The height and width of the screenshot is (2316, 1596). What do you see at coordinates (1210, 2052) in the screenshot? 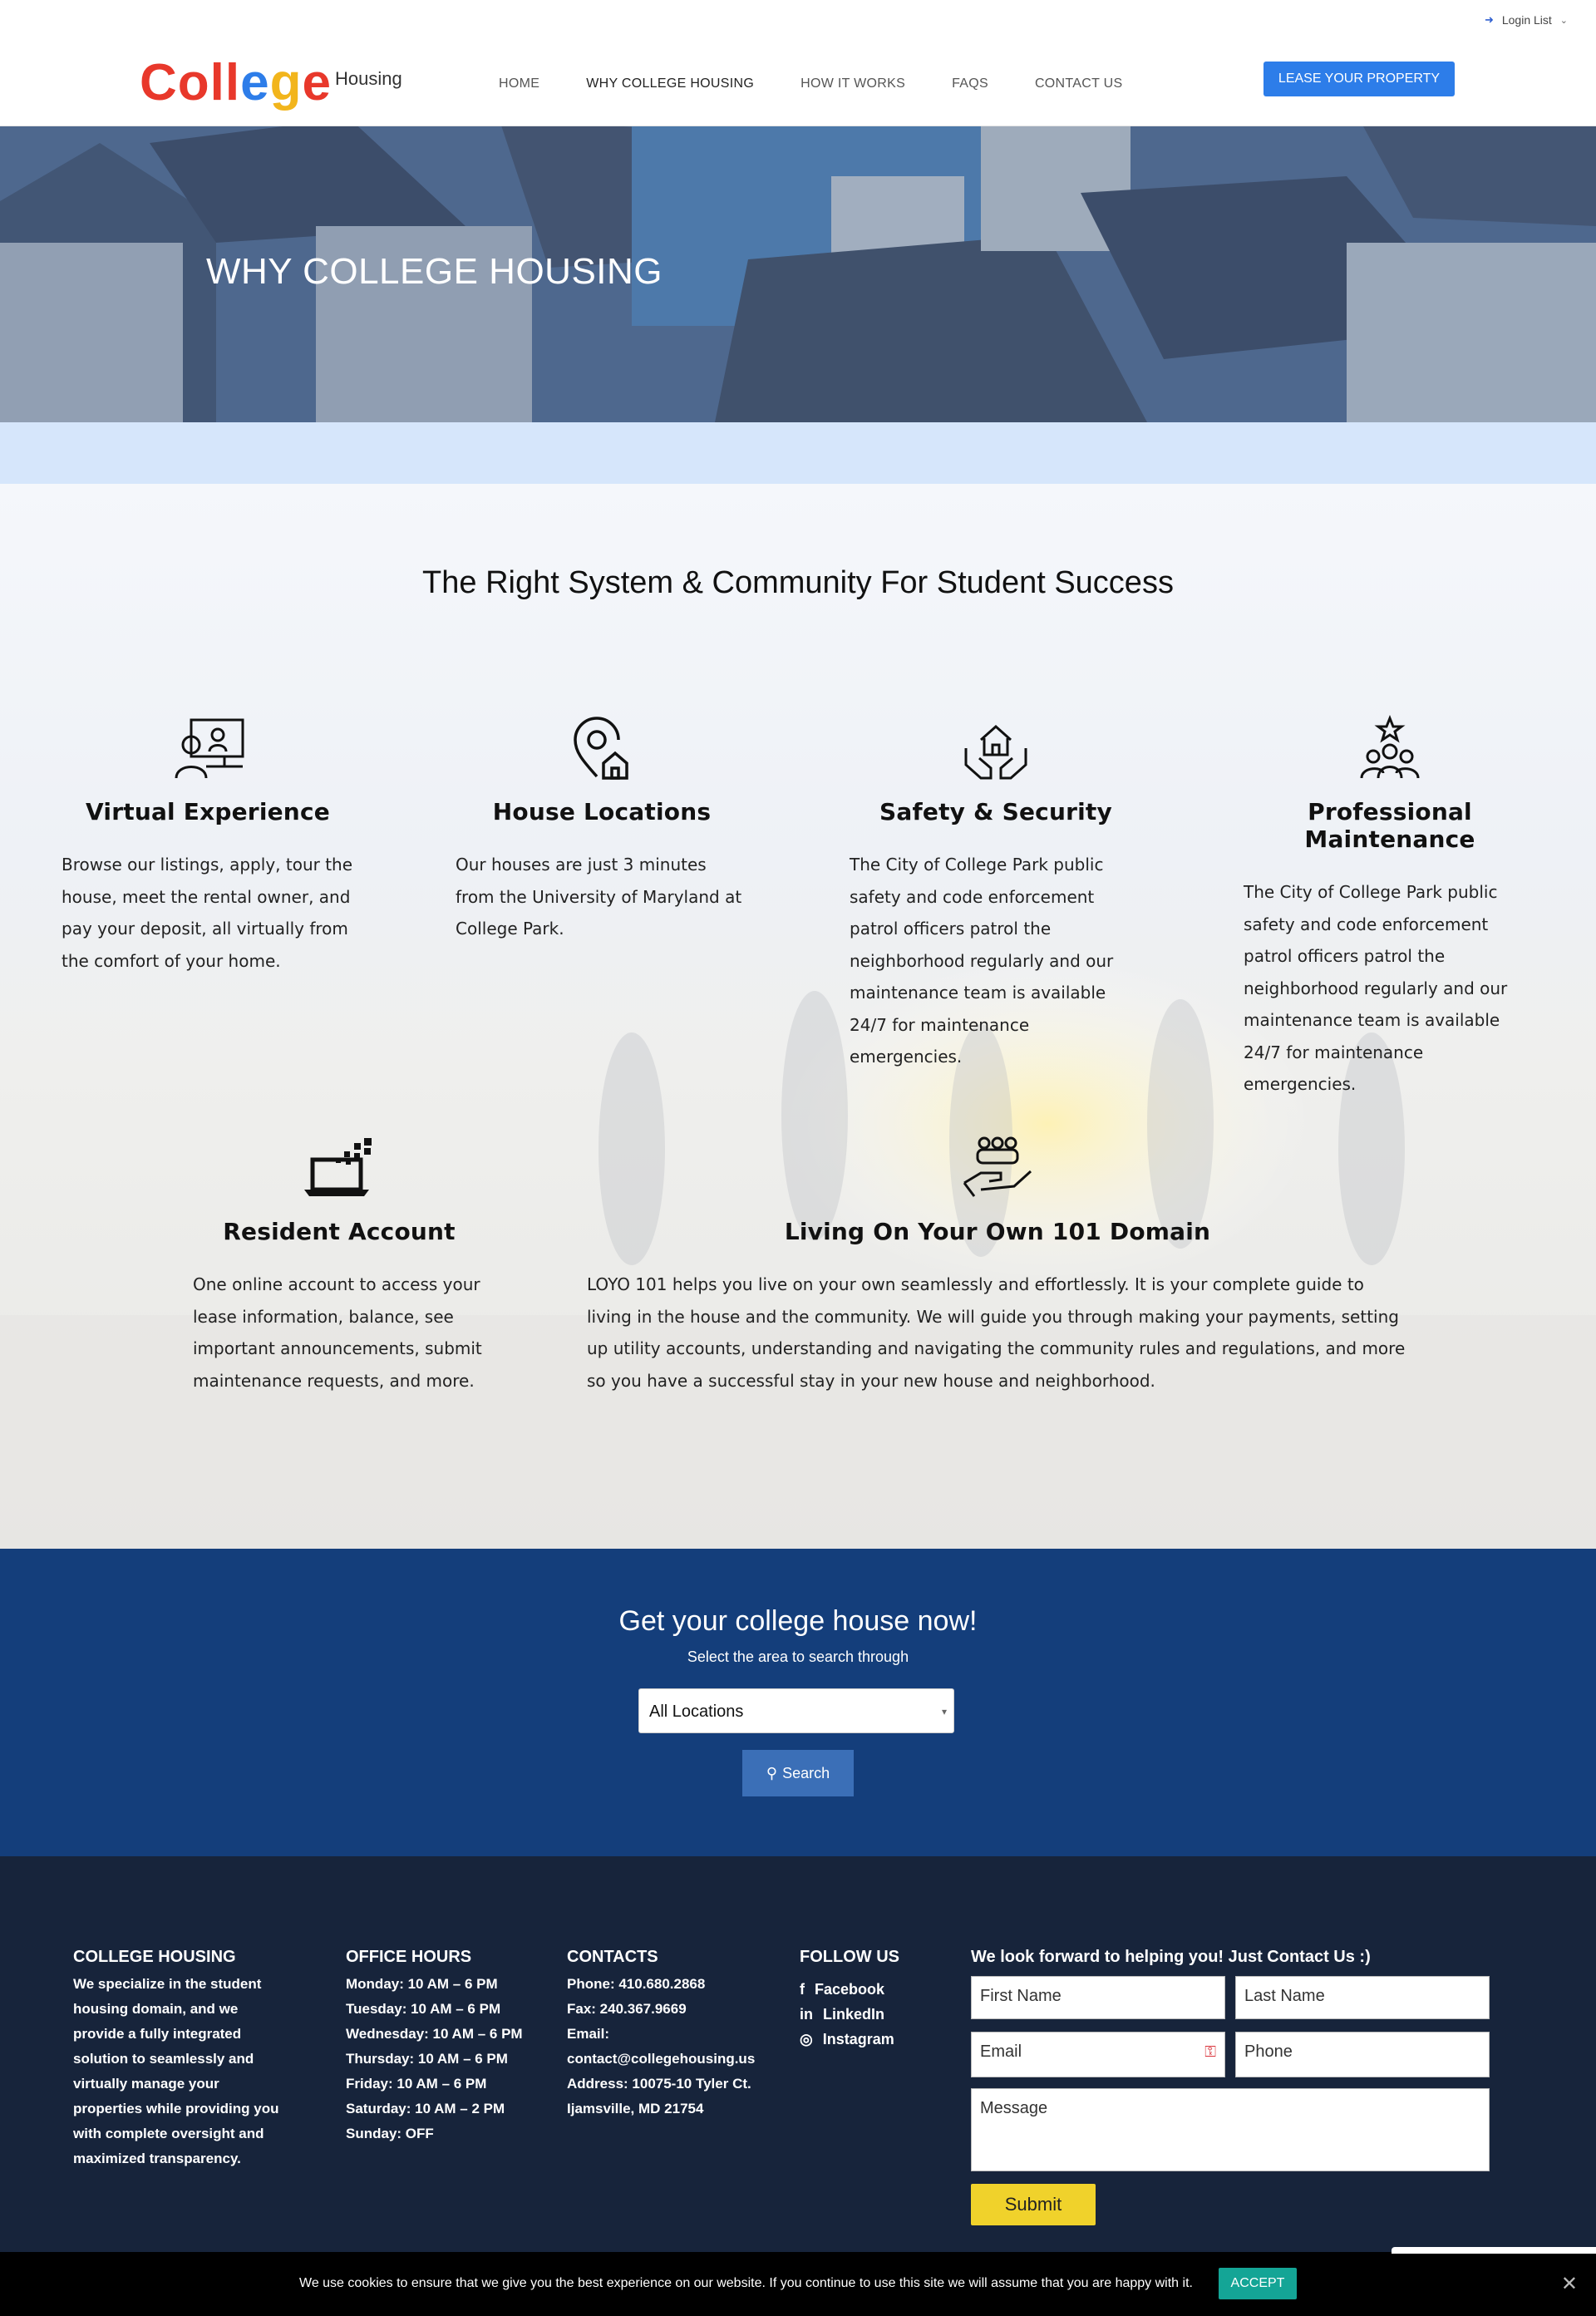
I see `password-manager-icon: ⚿` at bounding box center [1210, 2052].